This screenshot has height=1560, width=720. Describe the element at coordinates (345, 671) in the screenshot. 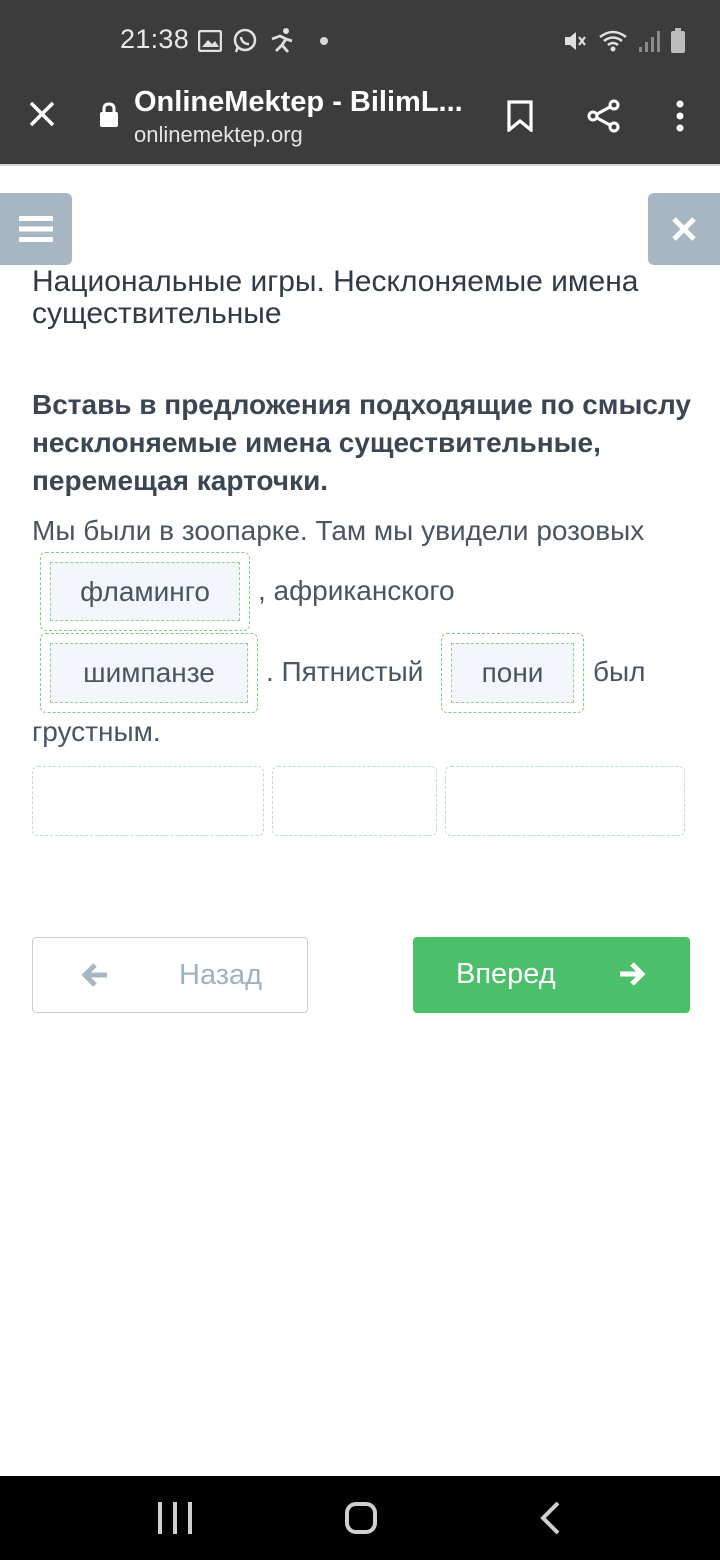

I see `sentence-part-3: . Пятнистый` at that location.